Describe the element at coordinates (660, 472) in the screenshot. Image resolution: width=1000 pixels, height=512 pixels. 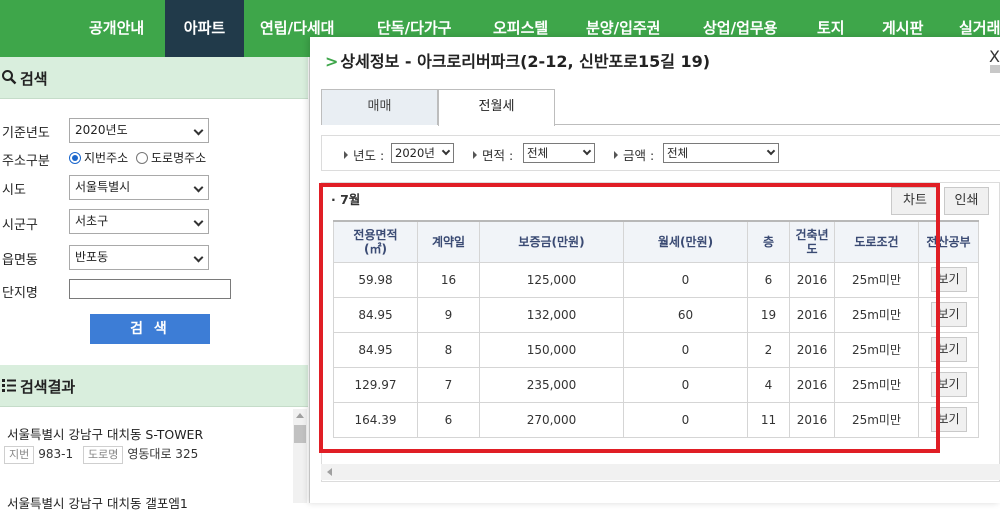
I see `horizontal-scrollbar` at that location.